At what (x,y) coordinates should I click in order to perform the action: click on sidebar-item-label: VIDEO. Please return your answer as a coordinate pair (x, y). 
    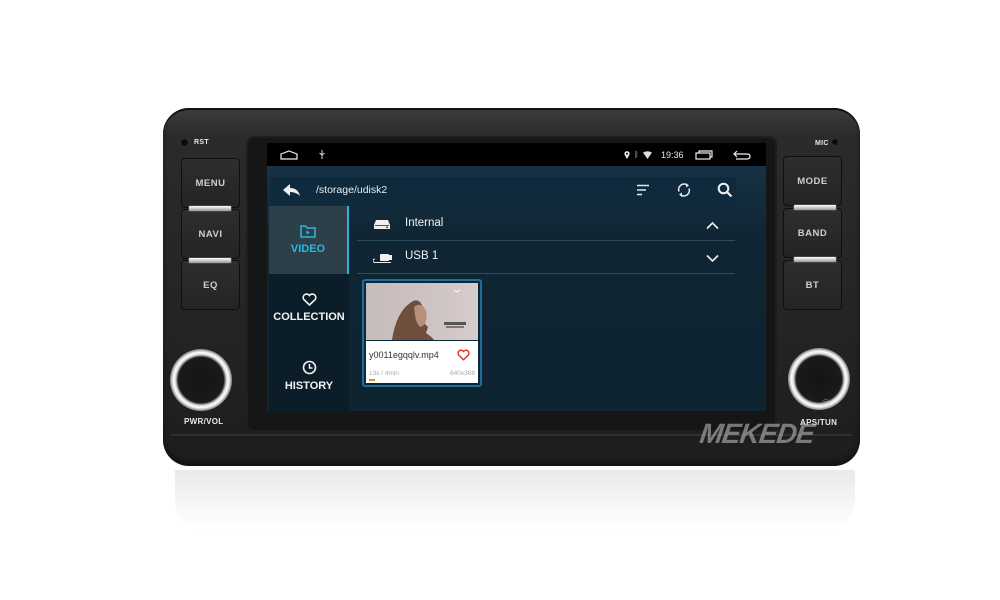
    Looking at the image, I should click on (308, 249).